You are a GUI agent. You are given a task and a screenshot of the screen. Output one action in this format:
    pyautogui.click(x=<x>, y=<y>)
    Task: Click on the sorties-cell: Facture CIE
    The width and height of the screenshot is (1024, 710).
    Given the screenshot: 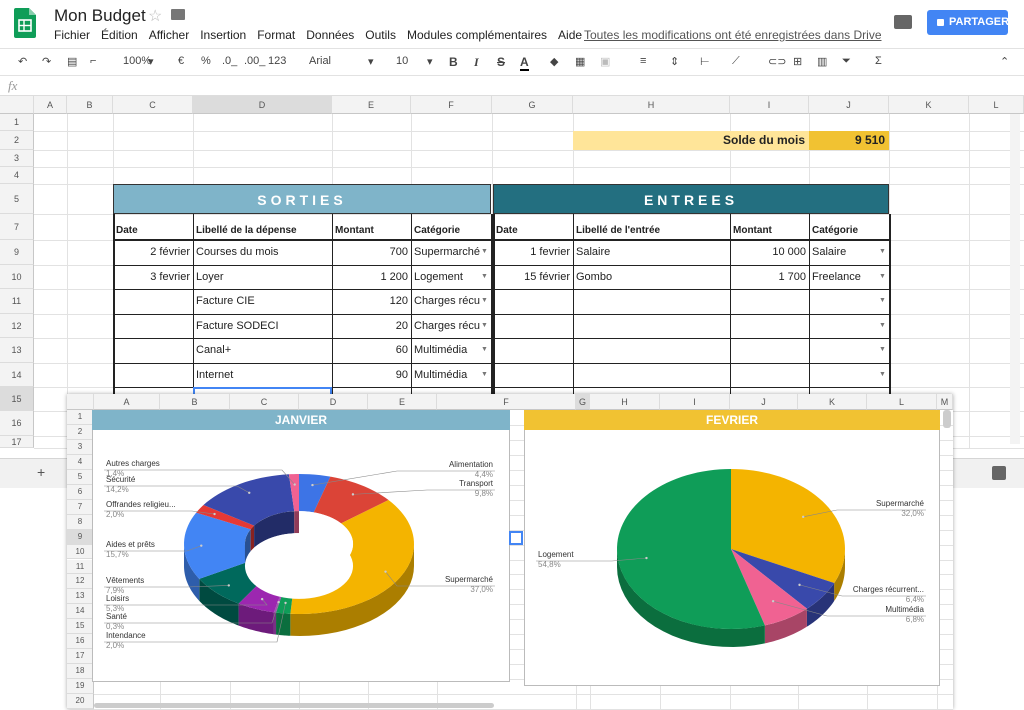 What is the action you would take?
    pyautogui.click(x=262, y=301)
    